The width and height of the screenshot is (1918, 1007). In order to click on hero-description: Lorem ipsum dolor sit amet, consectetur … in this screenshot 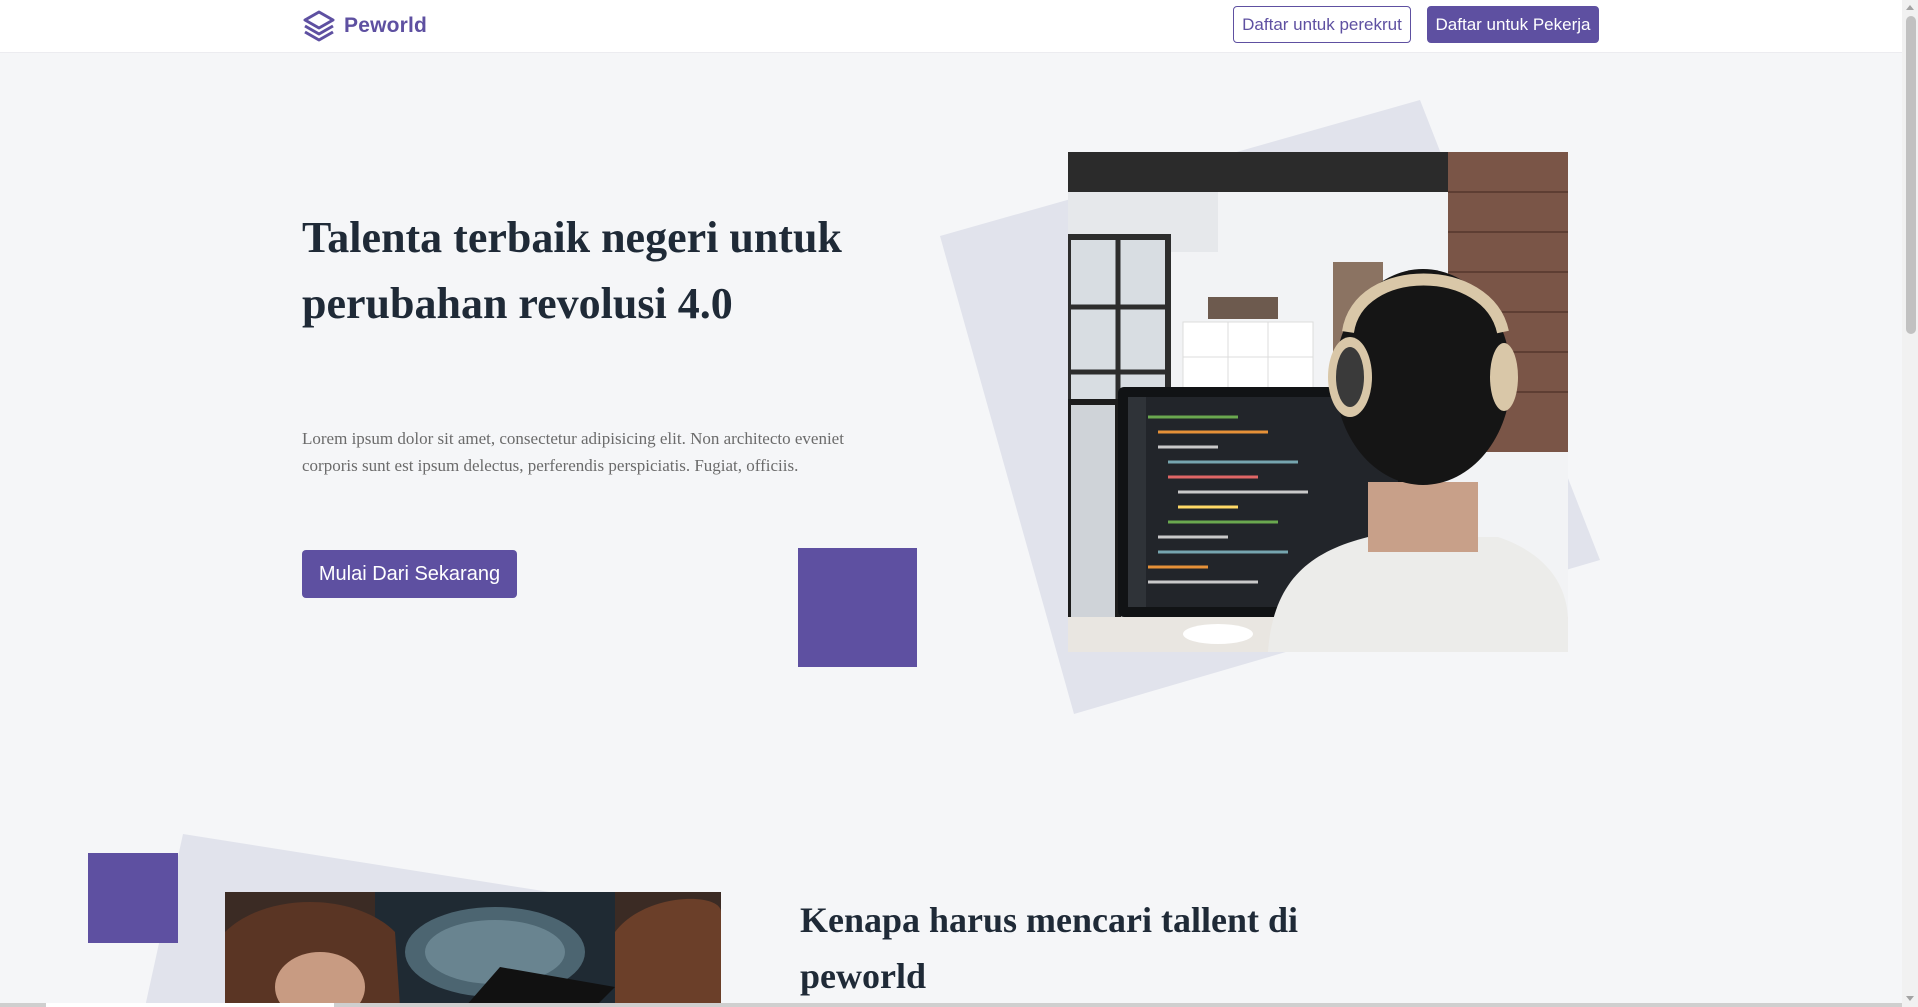, I will do `click(573, 452)`.